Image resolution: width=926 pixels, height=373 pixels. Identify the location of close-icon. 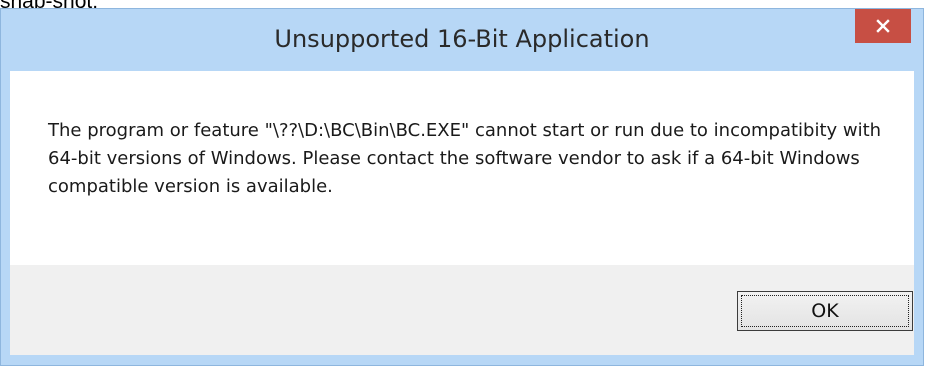
(883, 26).